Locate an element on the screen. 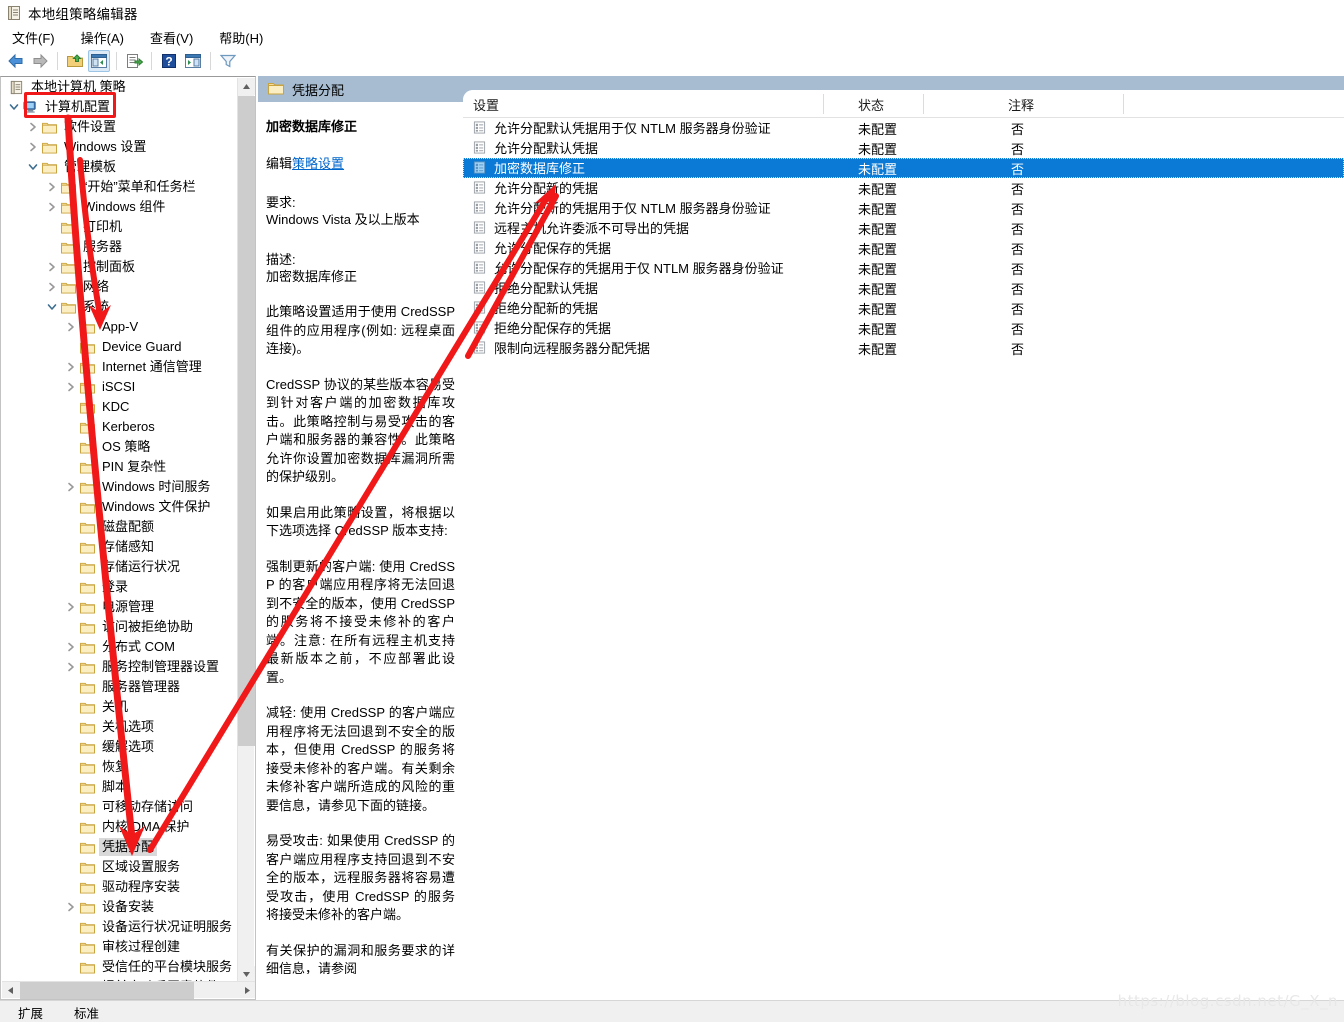 This screenshot has height=1022, width=1344. menu-view: 查看(V) is located at coordinates (175, 37).